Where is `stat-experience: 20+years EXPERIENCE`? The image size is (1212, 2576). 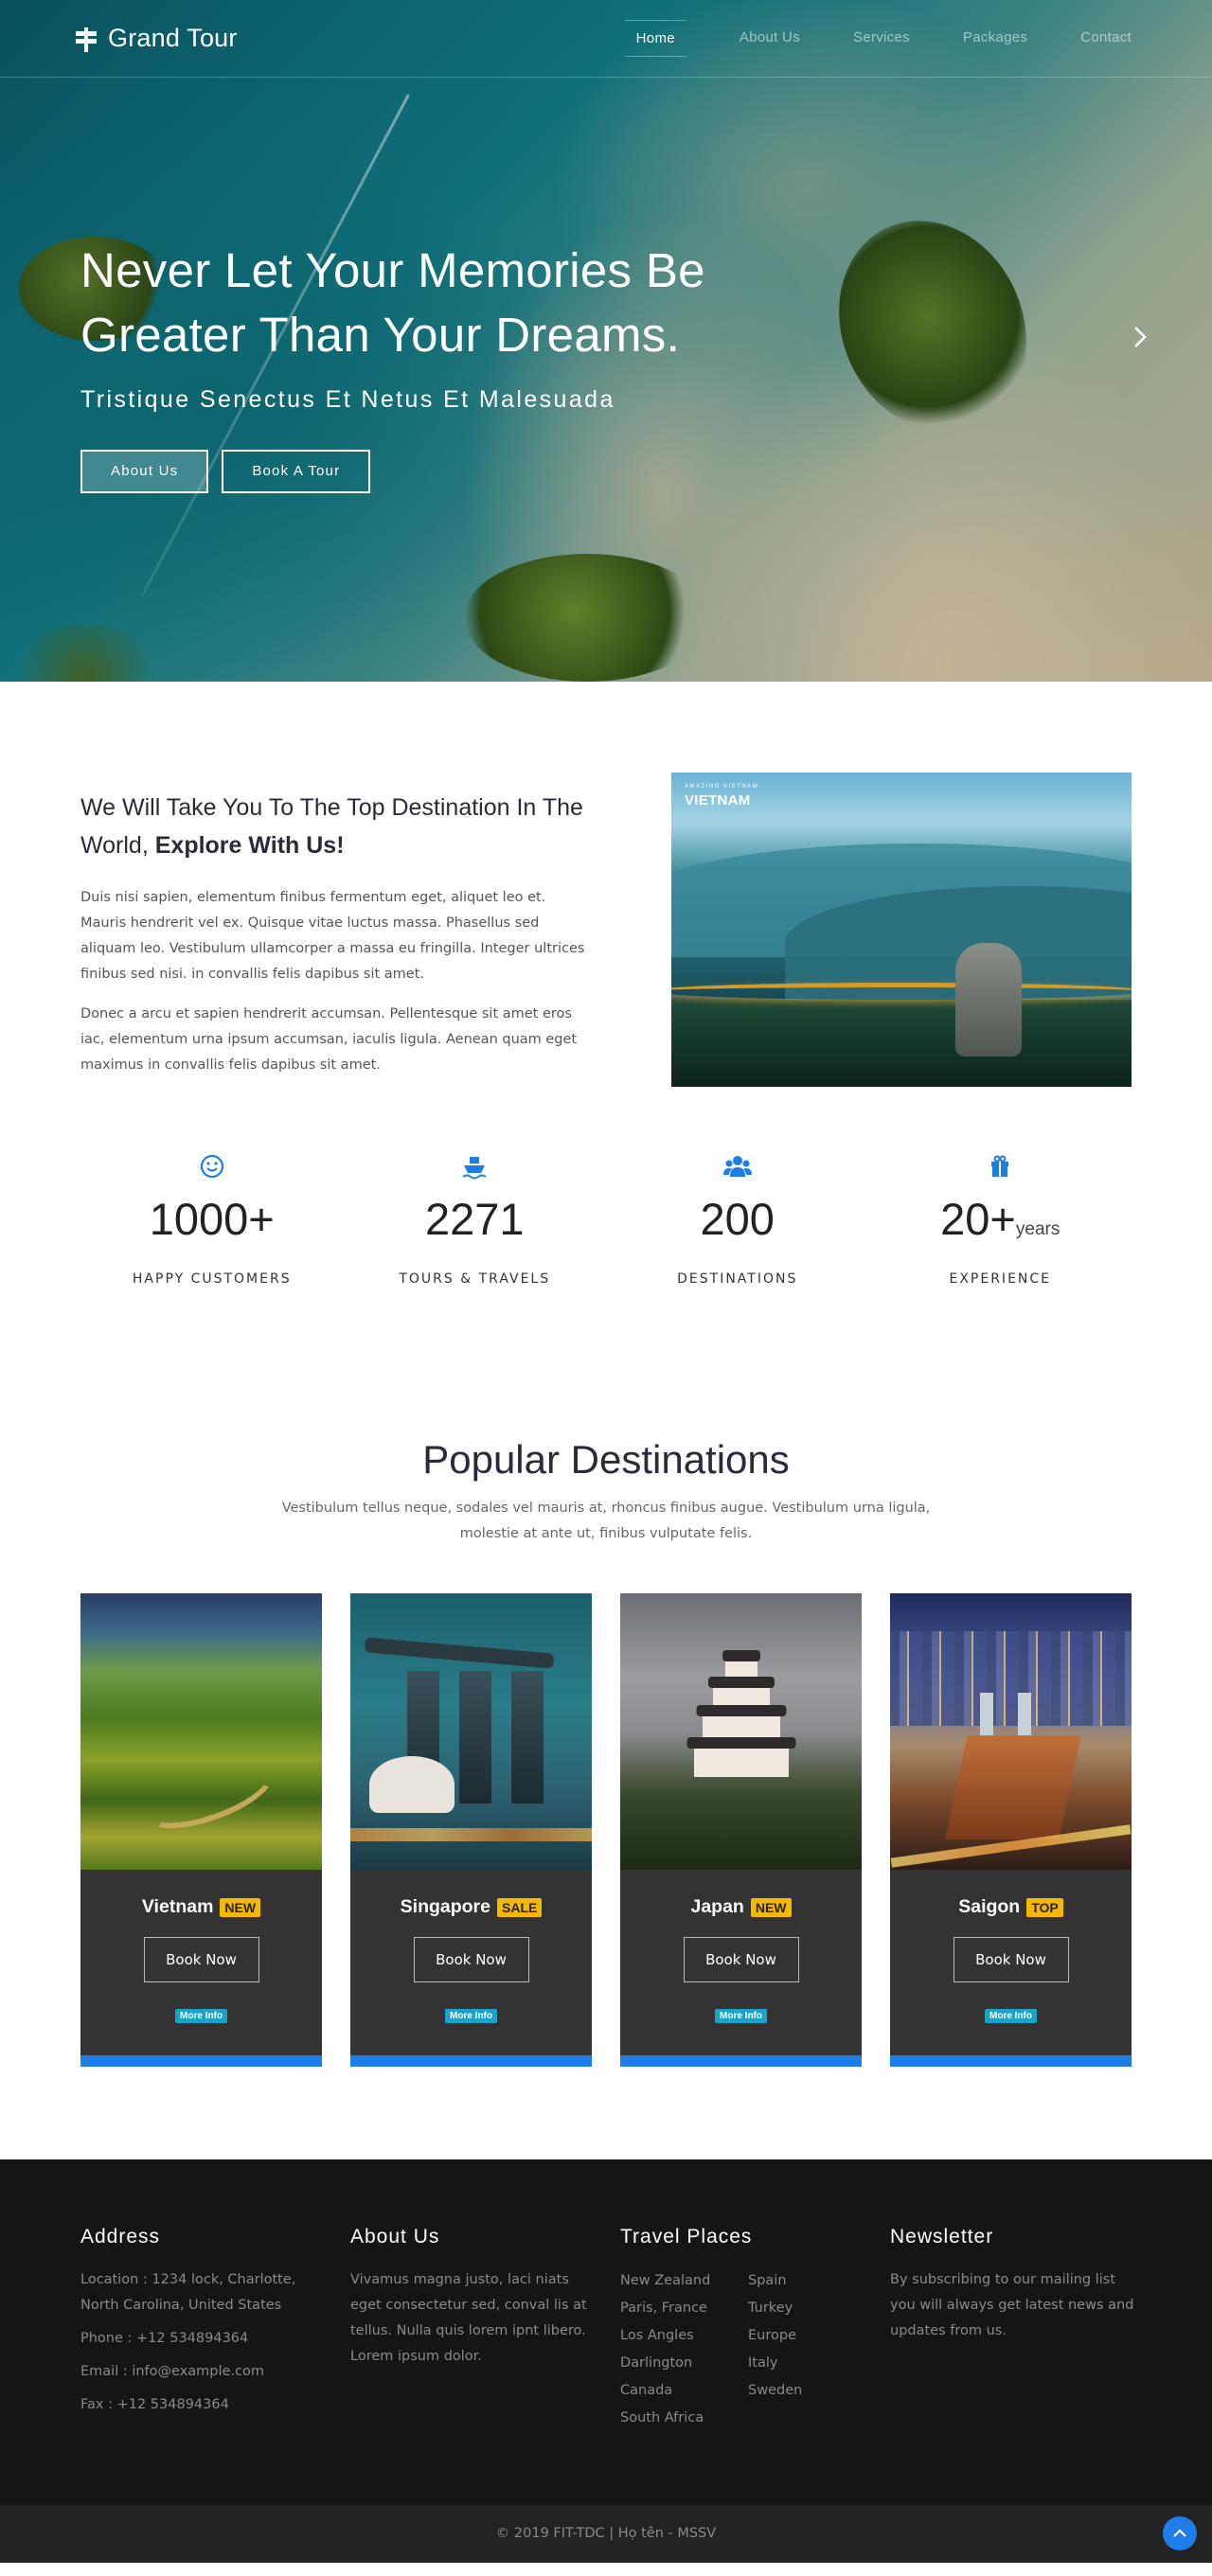
stat-experience: 20+years EXPERIENCE is located at coordinates (1000, 1219).